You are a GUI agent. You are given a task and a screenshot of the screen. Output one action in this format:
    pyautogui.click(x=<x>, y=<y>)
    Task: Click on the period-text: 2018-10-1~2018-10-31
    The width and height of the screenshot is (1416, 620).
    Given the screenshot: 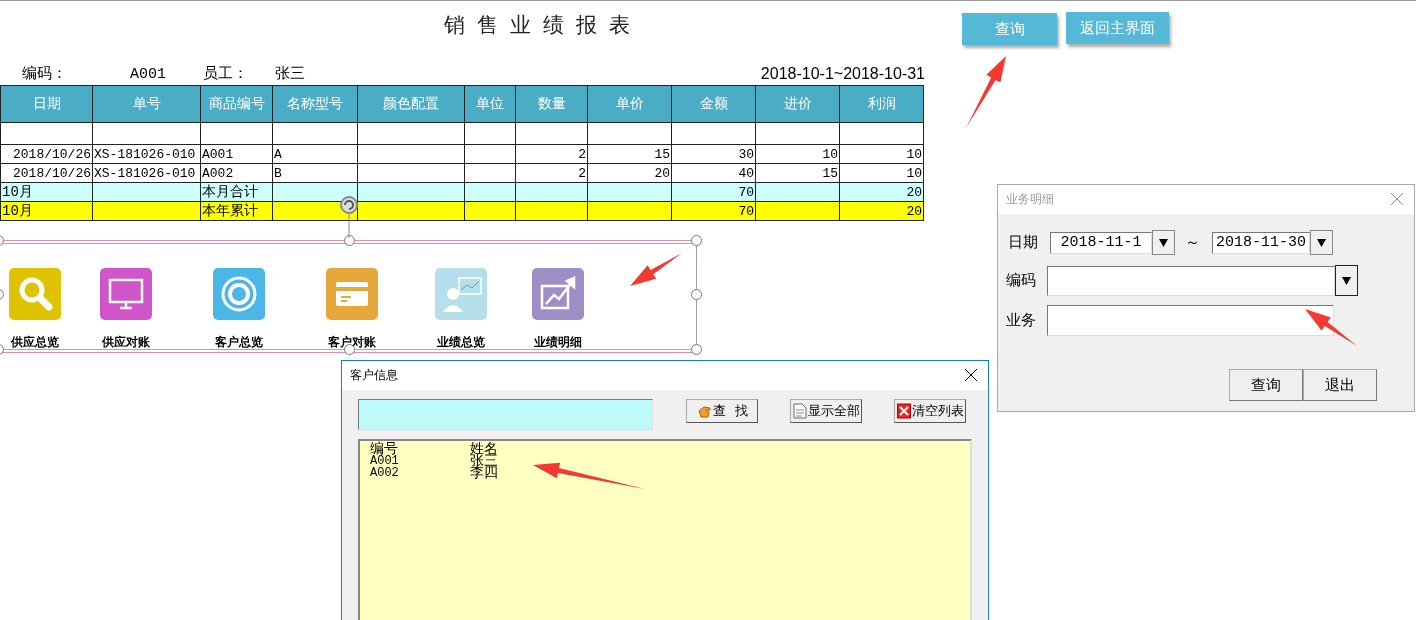 What is the action you would take?
    pyautogui.click(x=842, y=74)
    